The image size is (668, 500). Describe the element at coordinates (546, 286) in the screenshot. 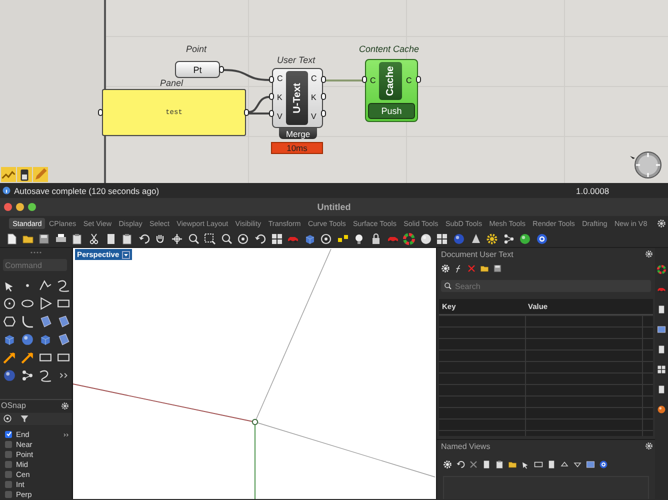

I see `search-field: Search` at that location.